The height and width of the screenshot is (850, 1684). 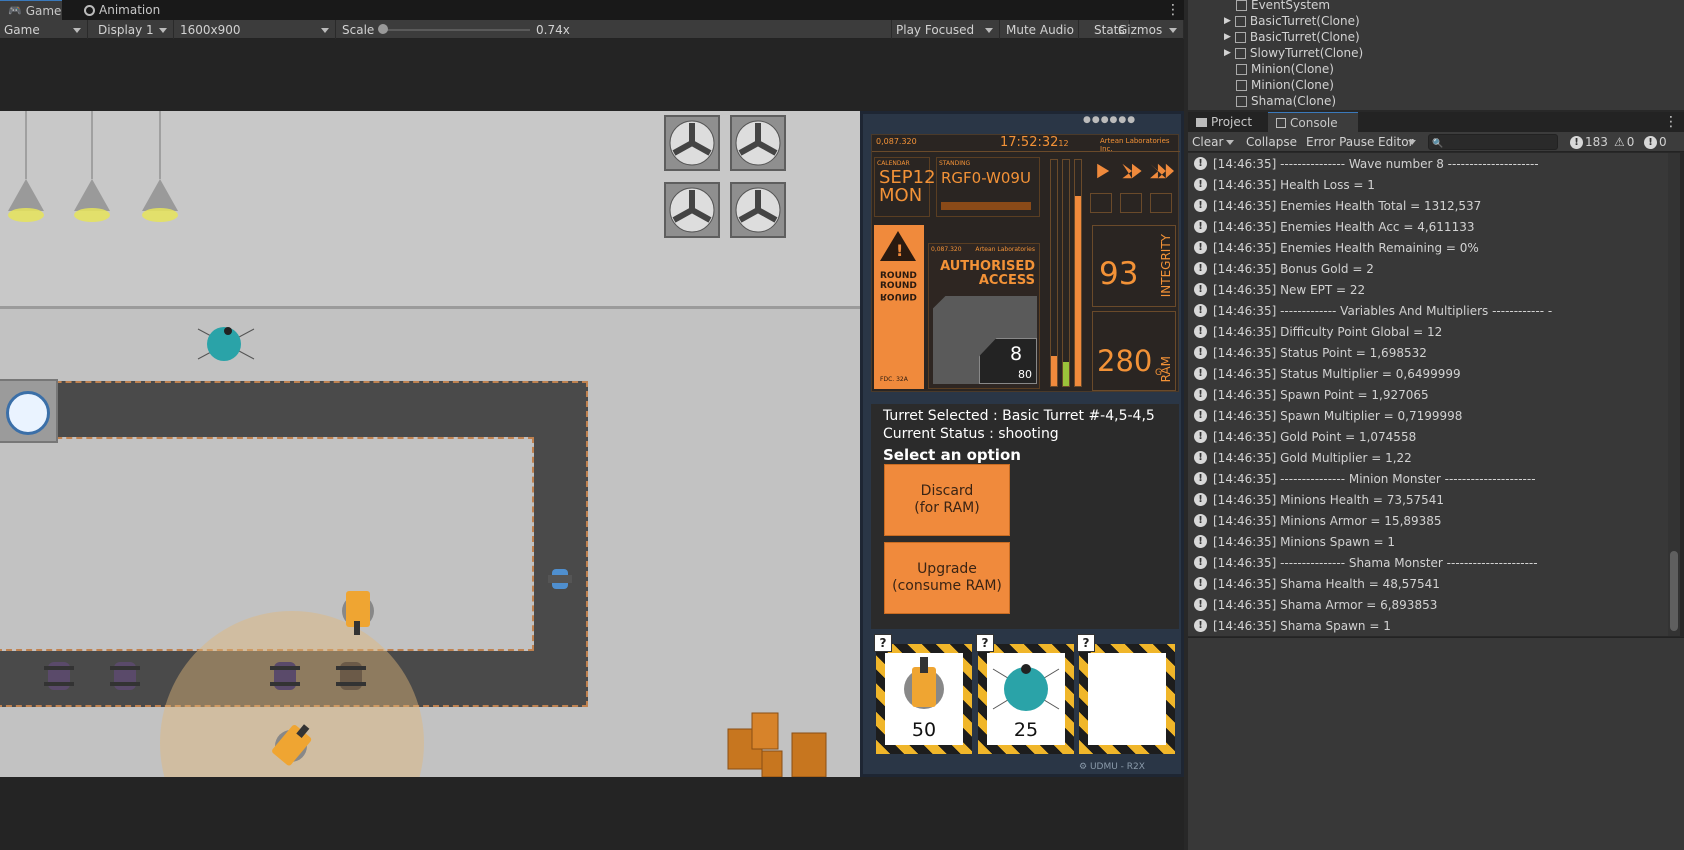 I want to click on resolution-dropdown: 1600x900, so click(x=256, y=29).